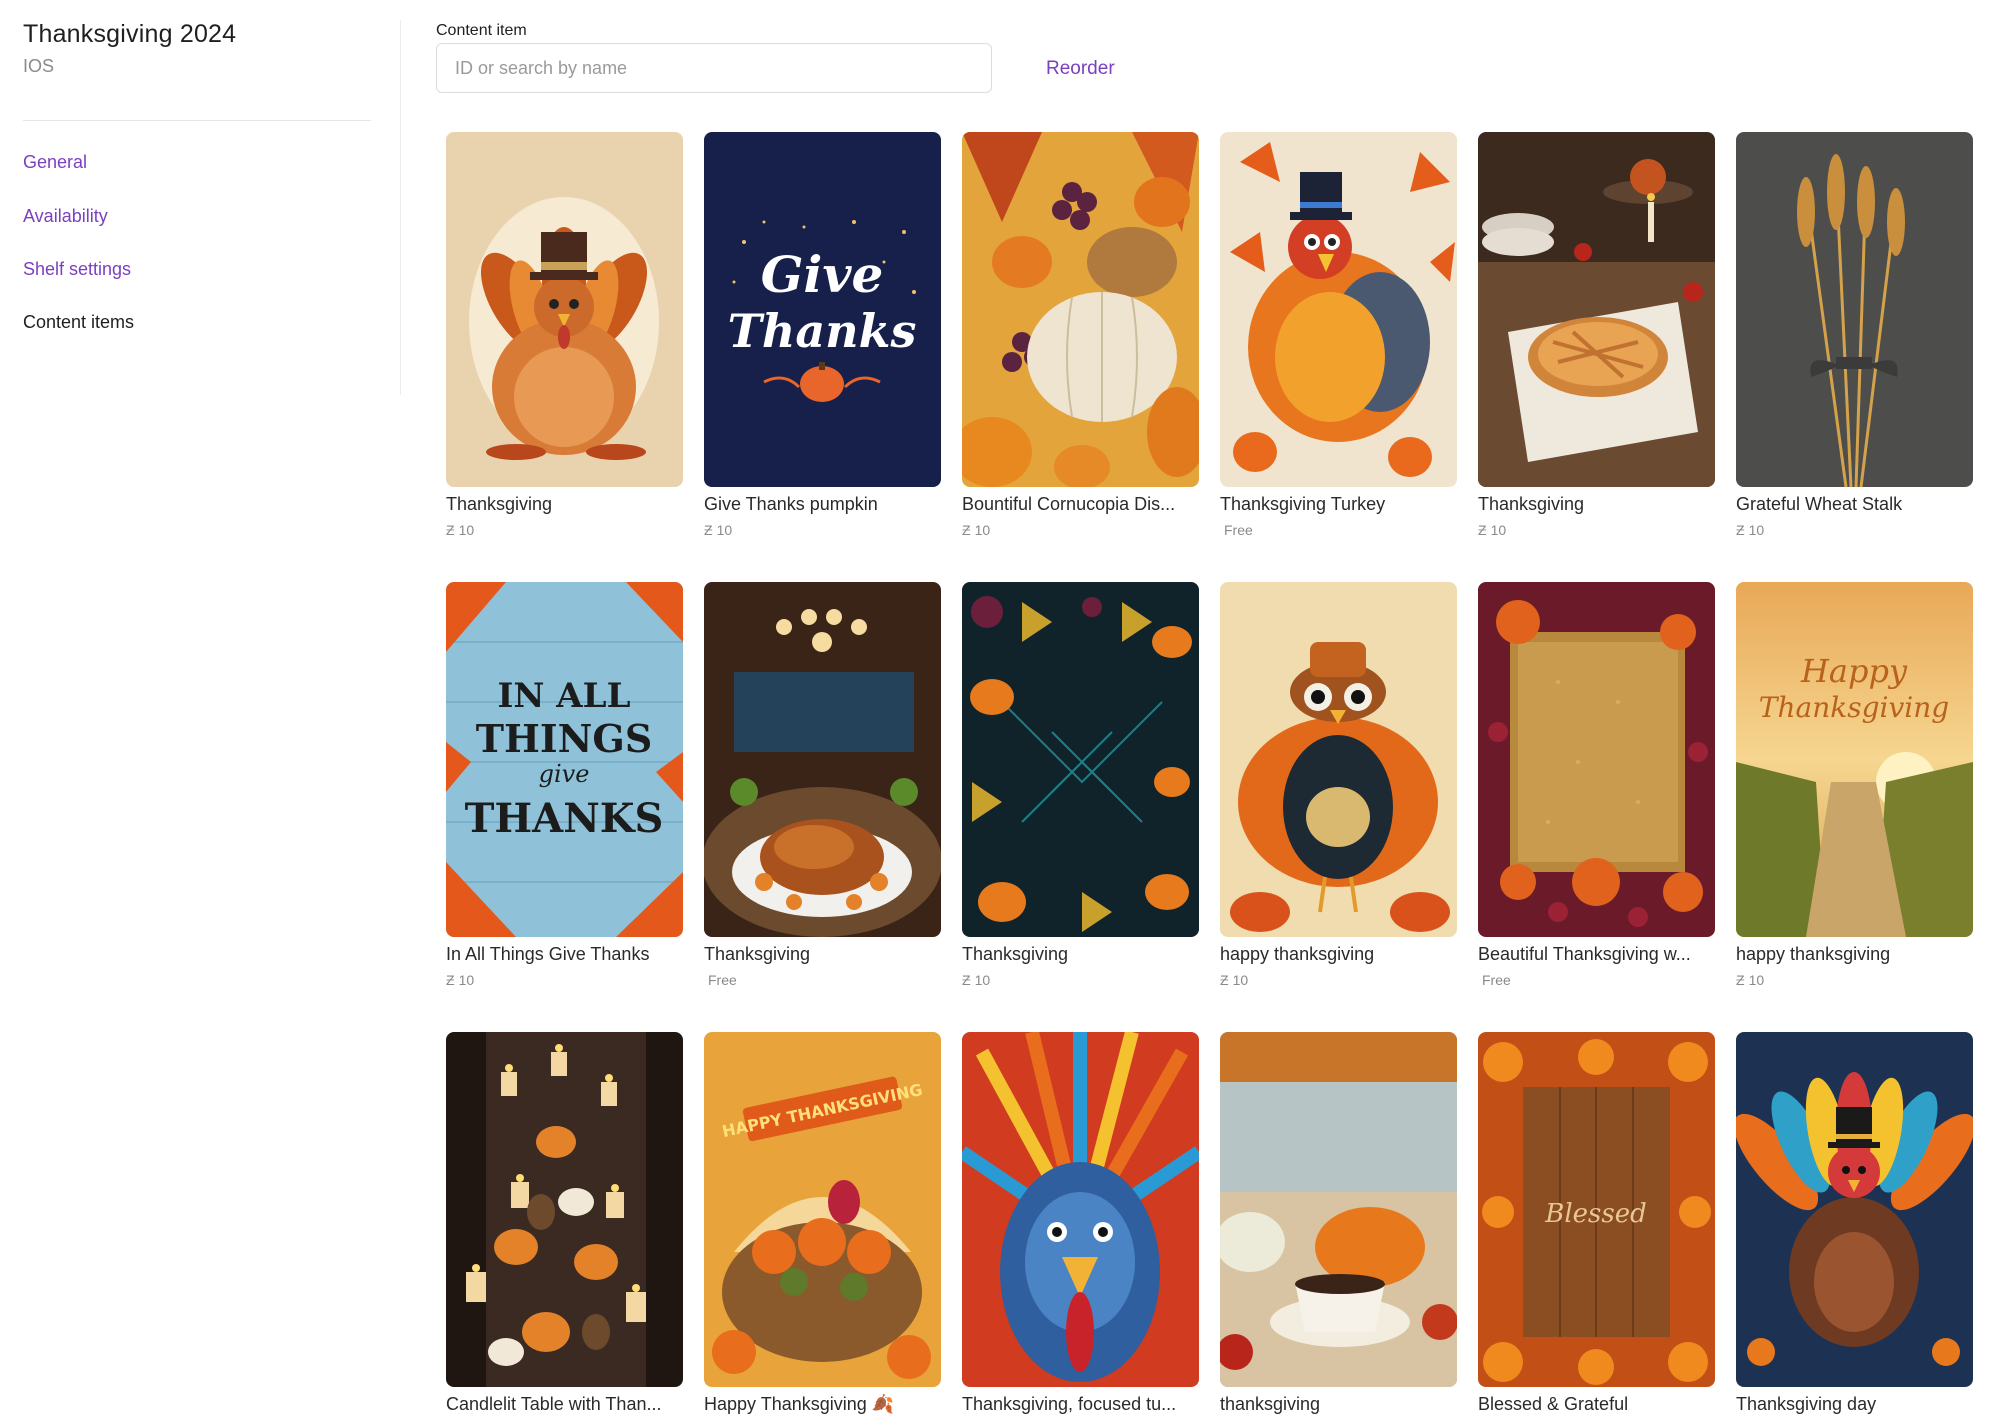 This screenshot has width=2000, height=1418. What do you see at coordinates (1596, 759) in the screenshot?
I see `gold-frame-icon` at bounding box center [1596, 759].